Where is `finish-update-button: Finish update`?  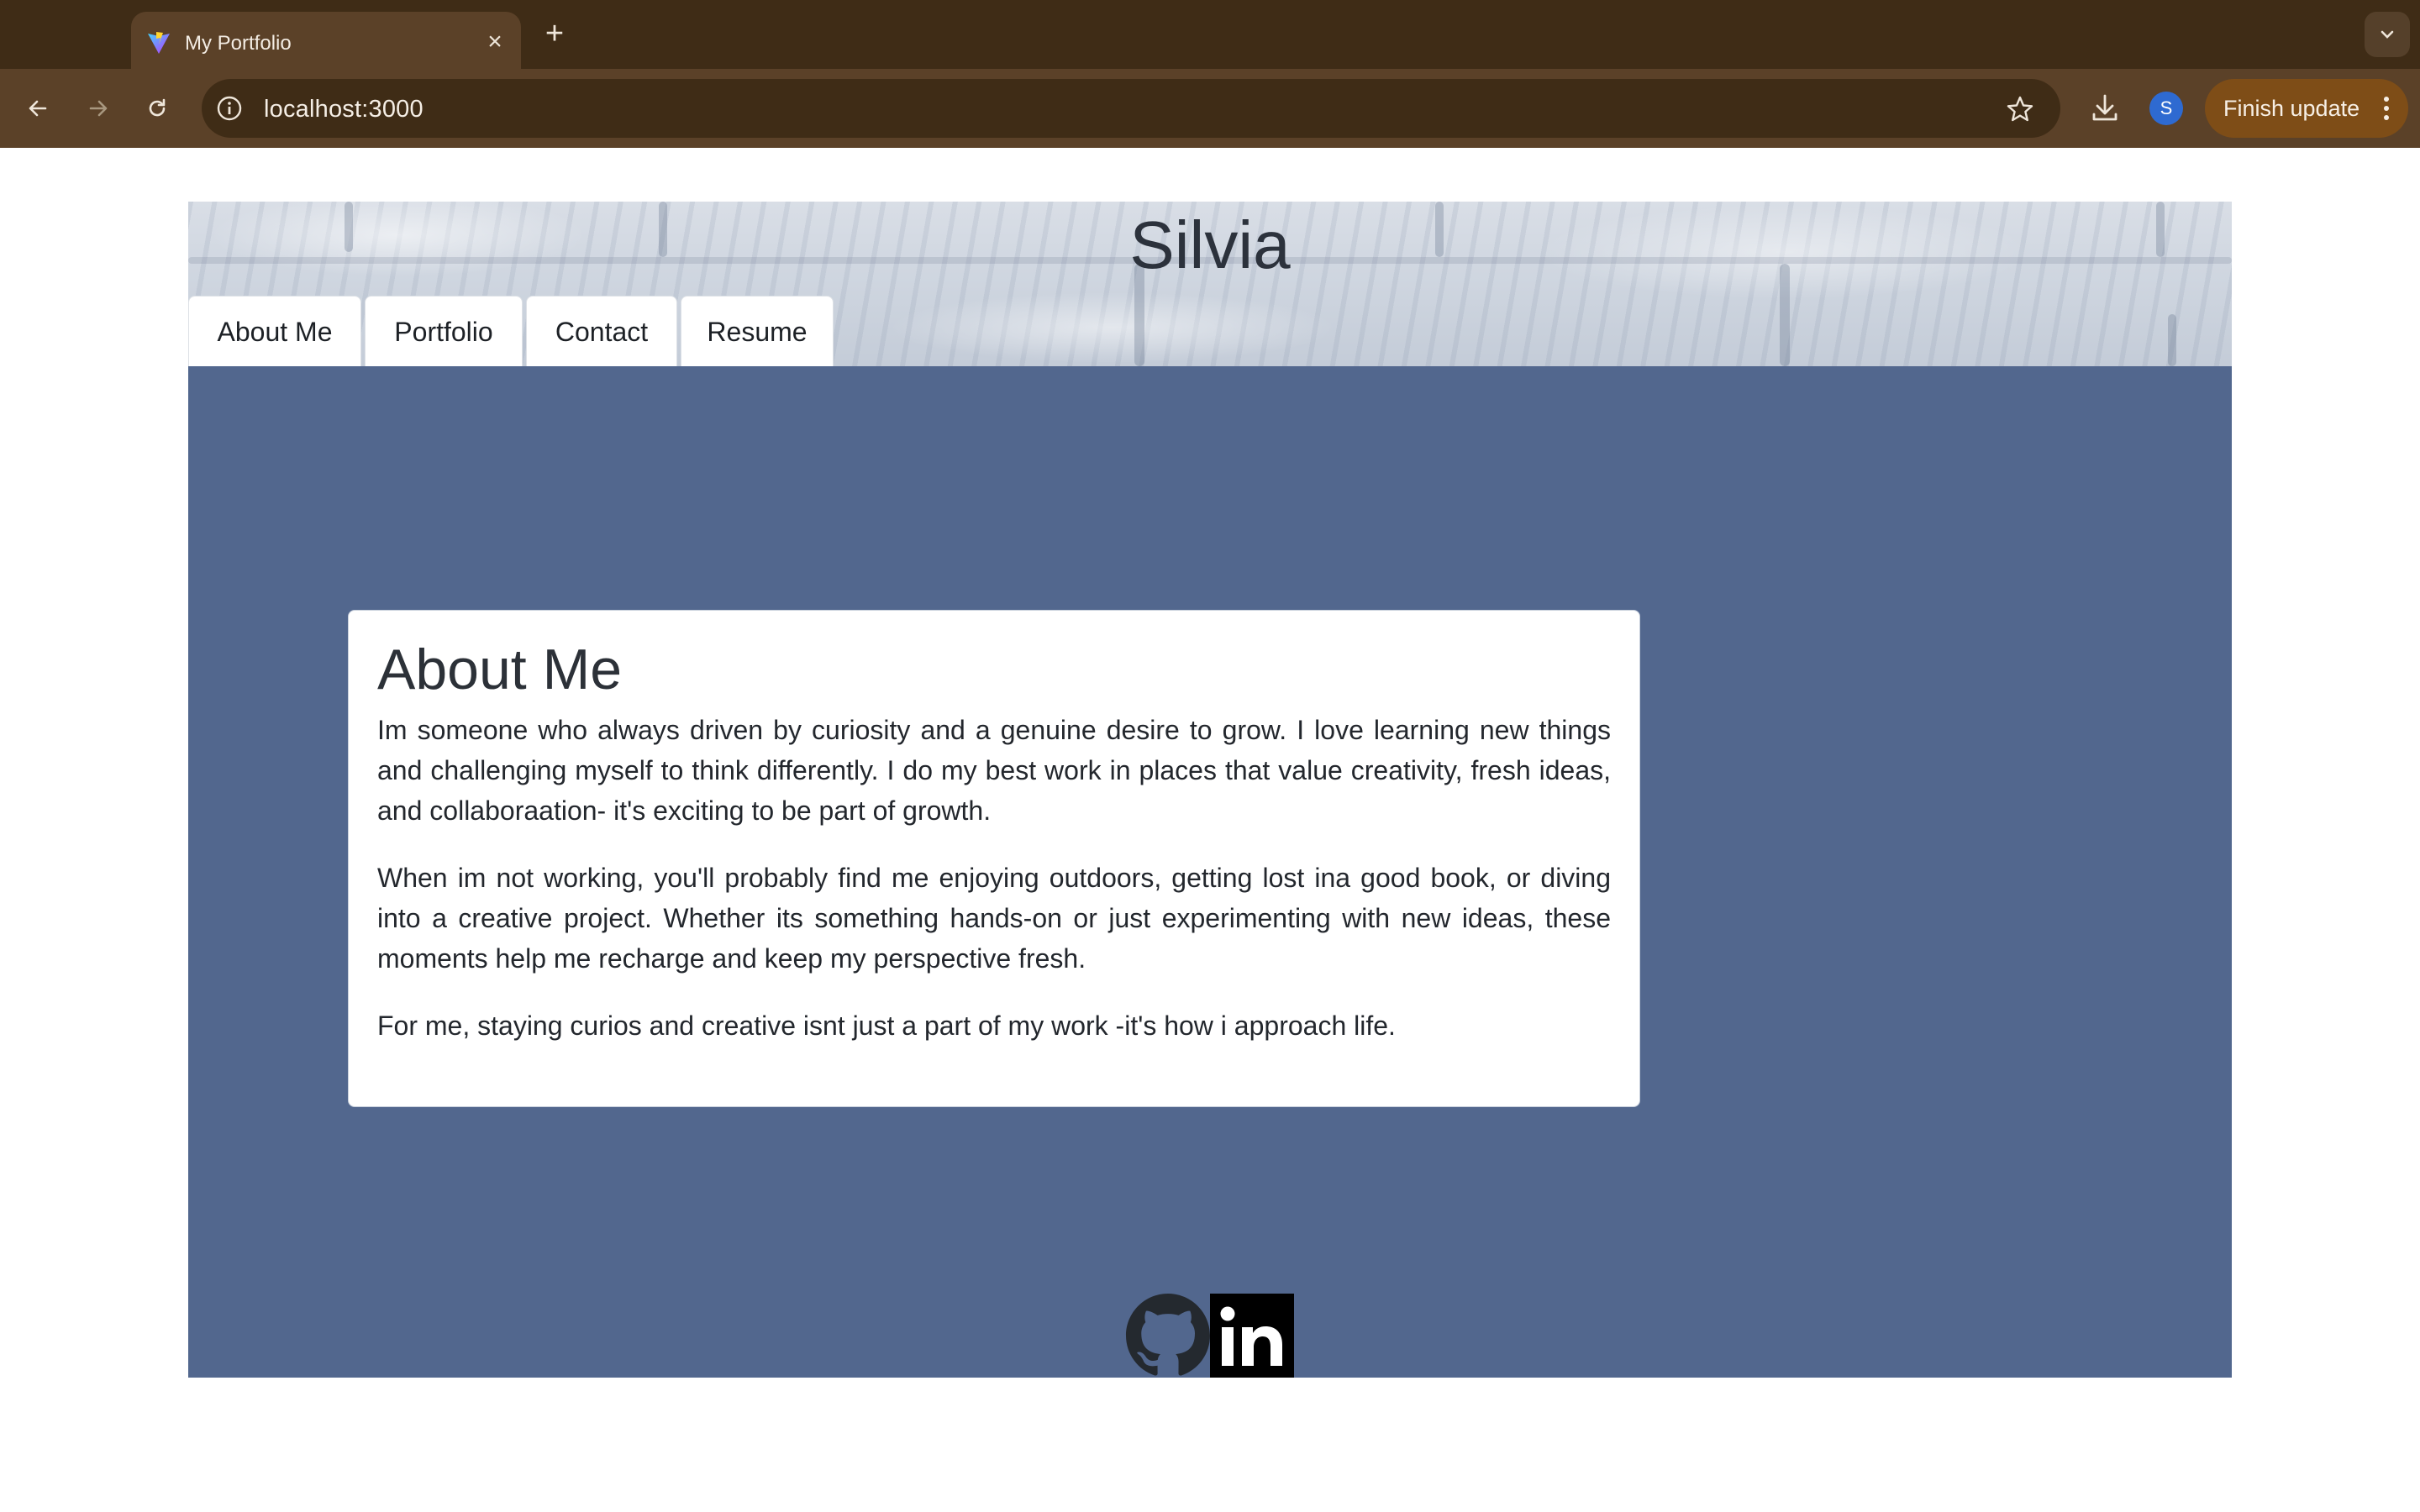
finish-update-button: Finish update is located at coordinates (2306, 108).